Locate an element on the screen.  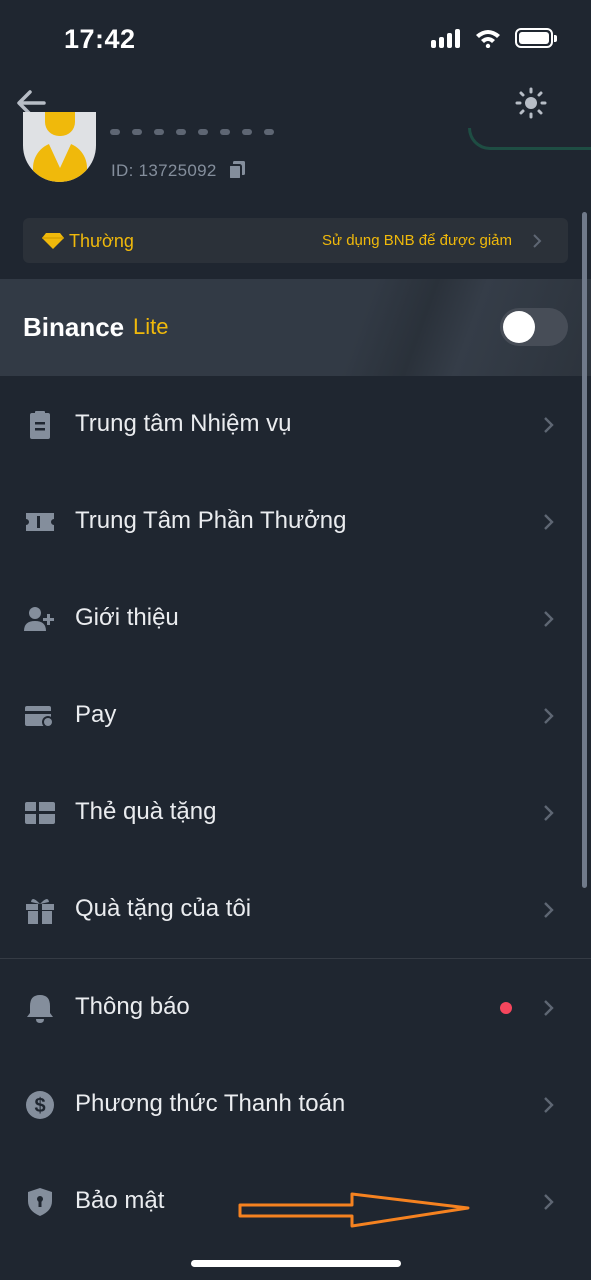
tier-label: Thường is located at coordinates (101, 241).